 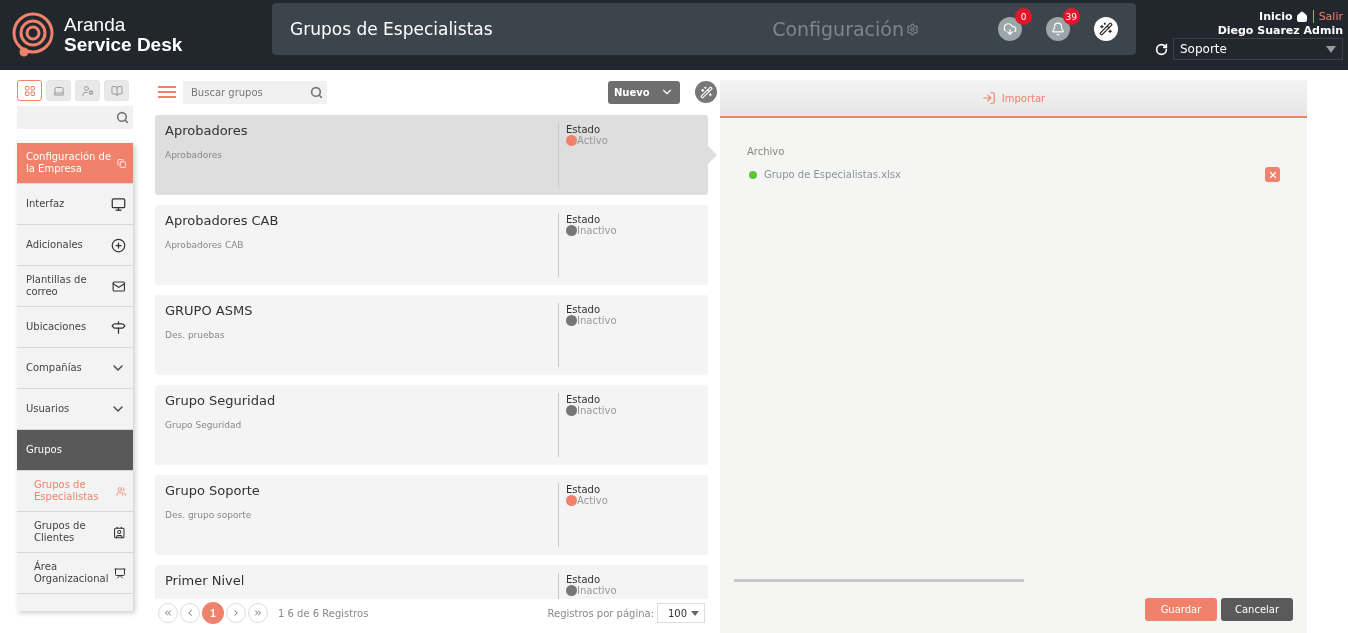 I want to click on refresh-icon, so click(x=1161, y=49).